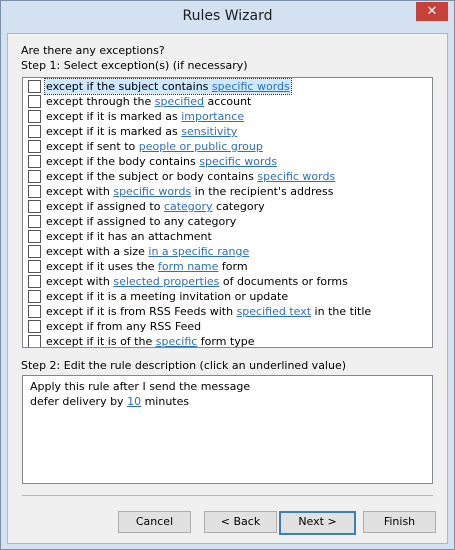 The width and height of the screenshot is (455, 550). What do you see at coordinates (141, 311) in the screenshot?
I see `exception-label: except if it is from RSS Feeds with` at bounding box center [141, 311].